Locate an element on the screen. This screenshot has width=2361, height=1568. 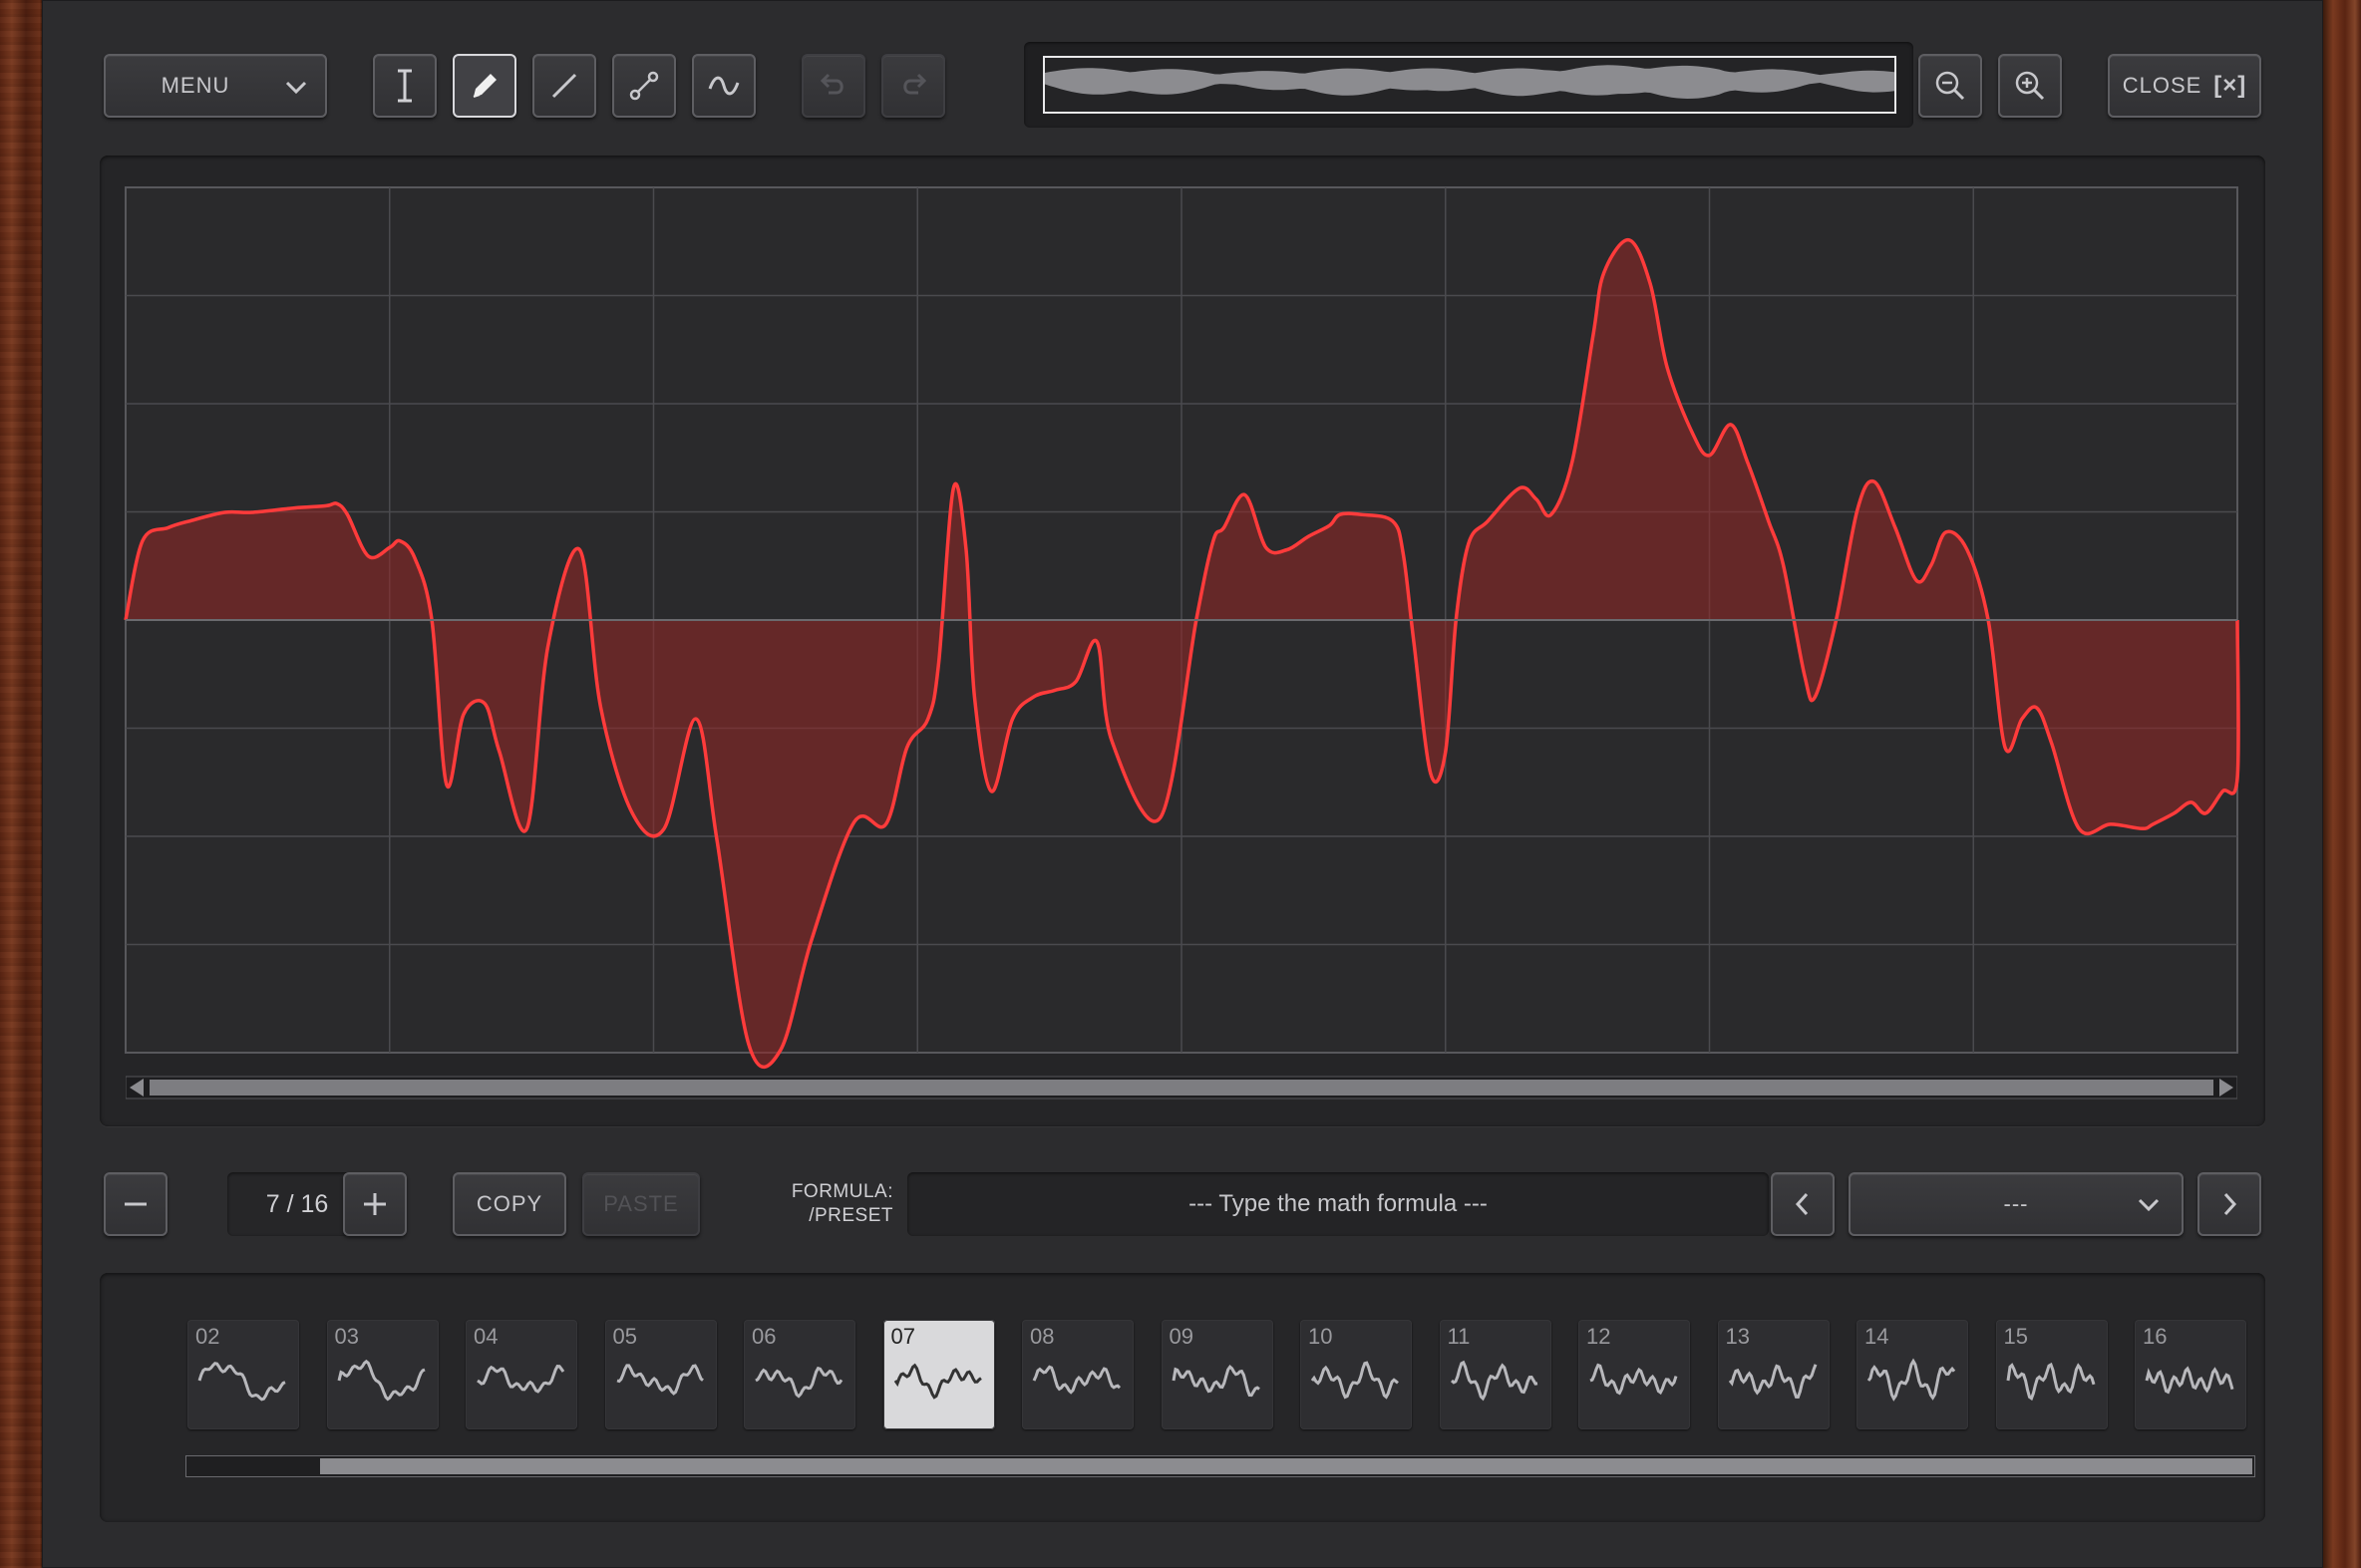
copy-label: COPY is located at coordinates (510, 1203).